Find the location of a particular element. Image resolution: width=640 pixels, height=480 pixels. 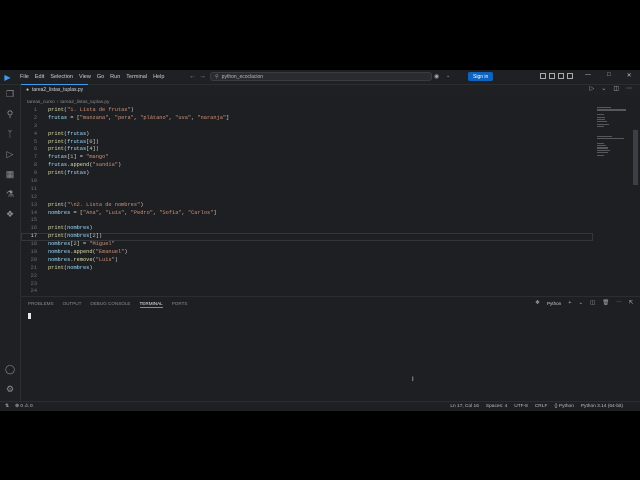

error-count: 0 is located at coordinates (22, 406).